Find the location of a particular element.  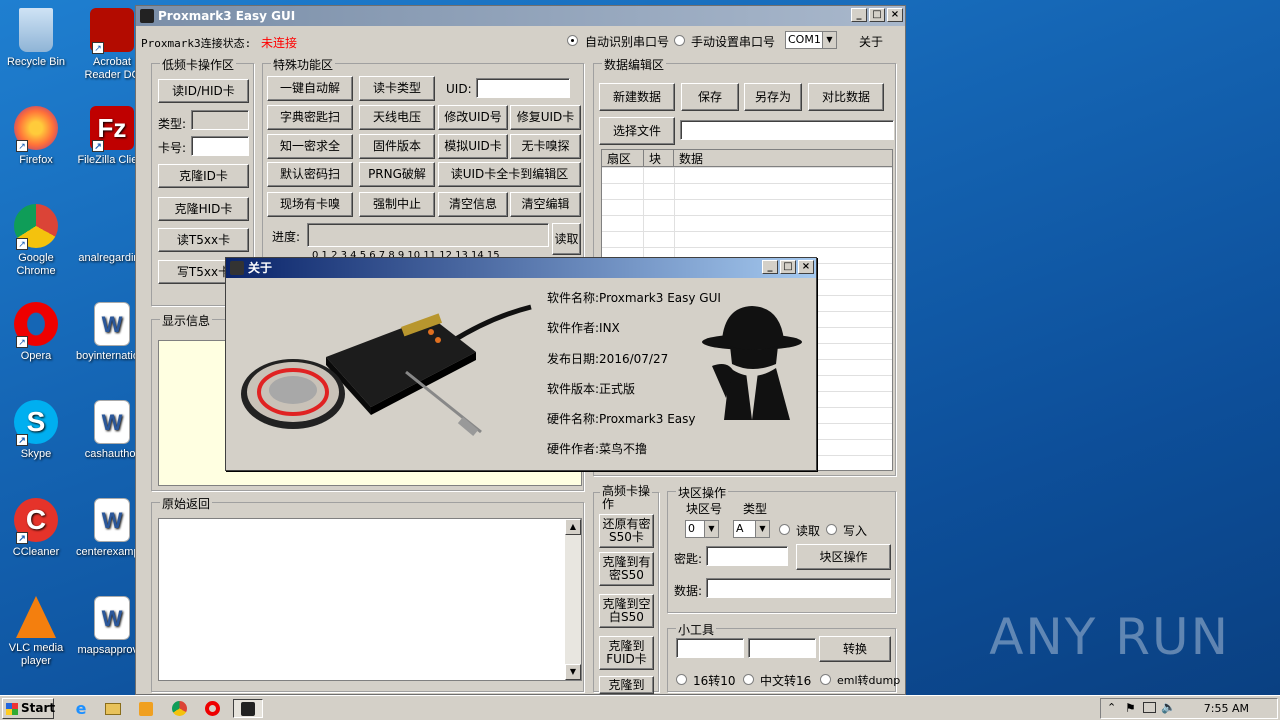

write-radio is located at coordinates (831, 529).